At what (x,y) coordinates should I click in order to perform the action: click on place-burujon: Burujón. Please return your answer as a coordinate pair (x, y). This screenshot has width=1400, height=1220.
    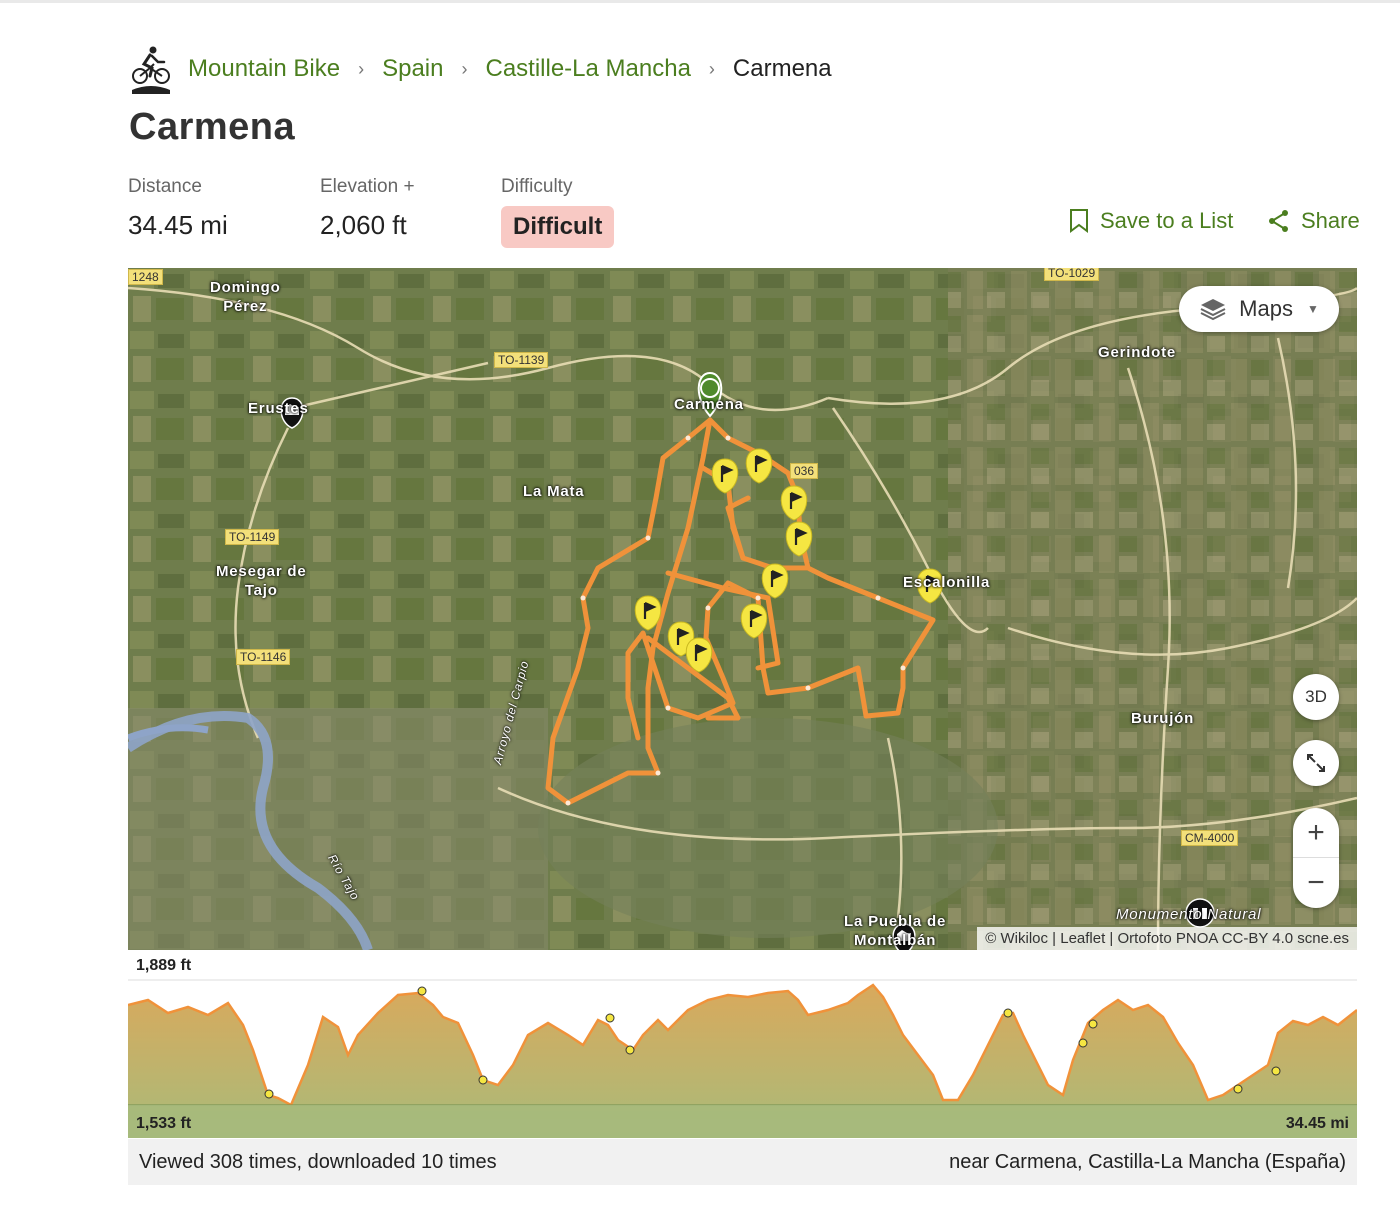
    Looking at the image, I should click on (1163, 718).